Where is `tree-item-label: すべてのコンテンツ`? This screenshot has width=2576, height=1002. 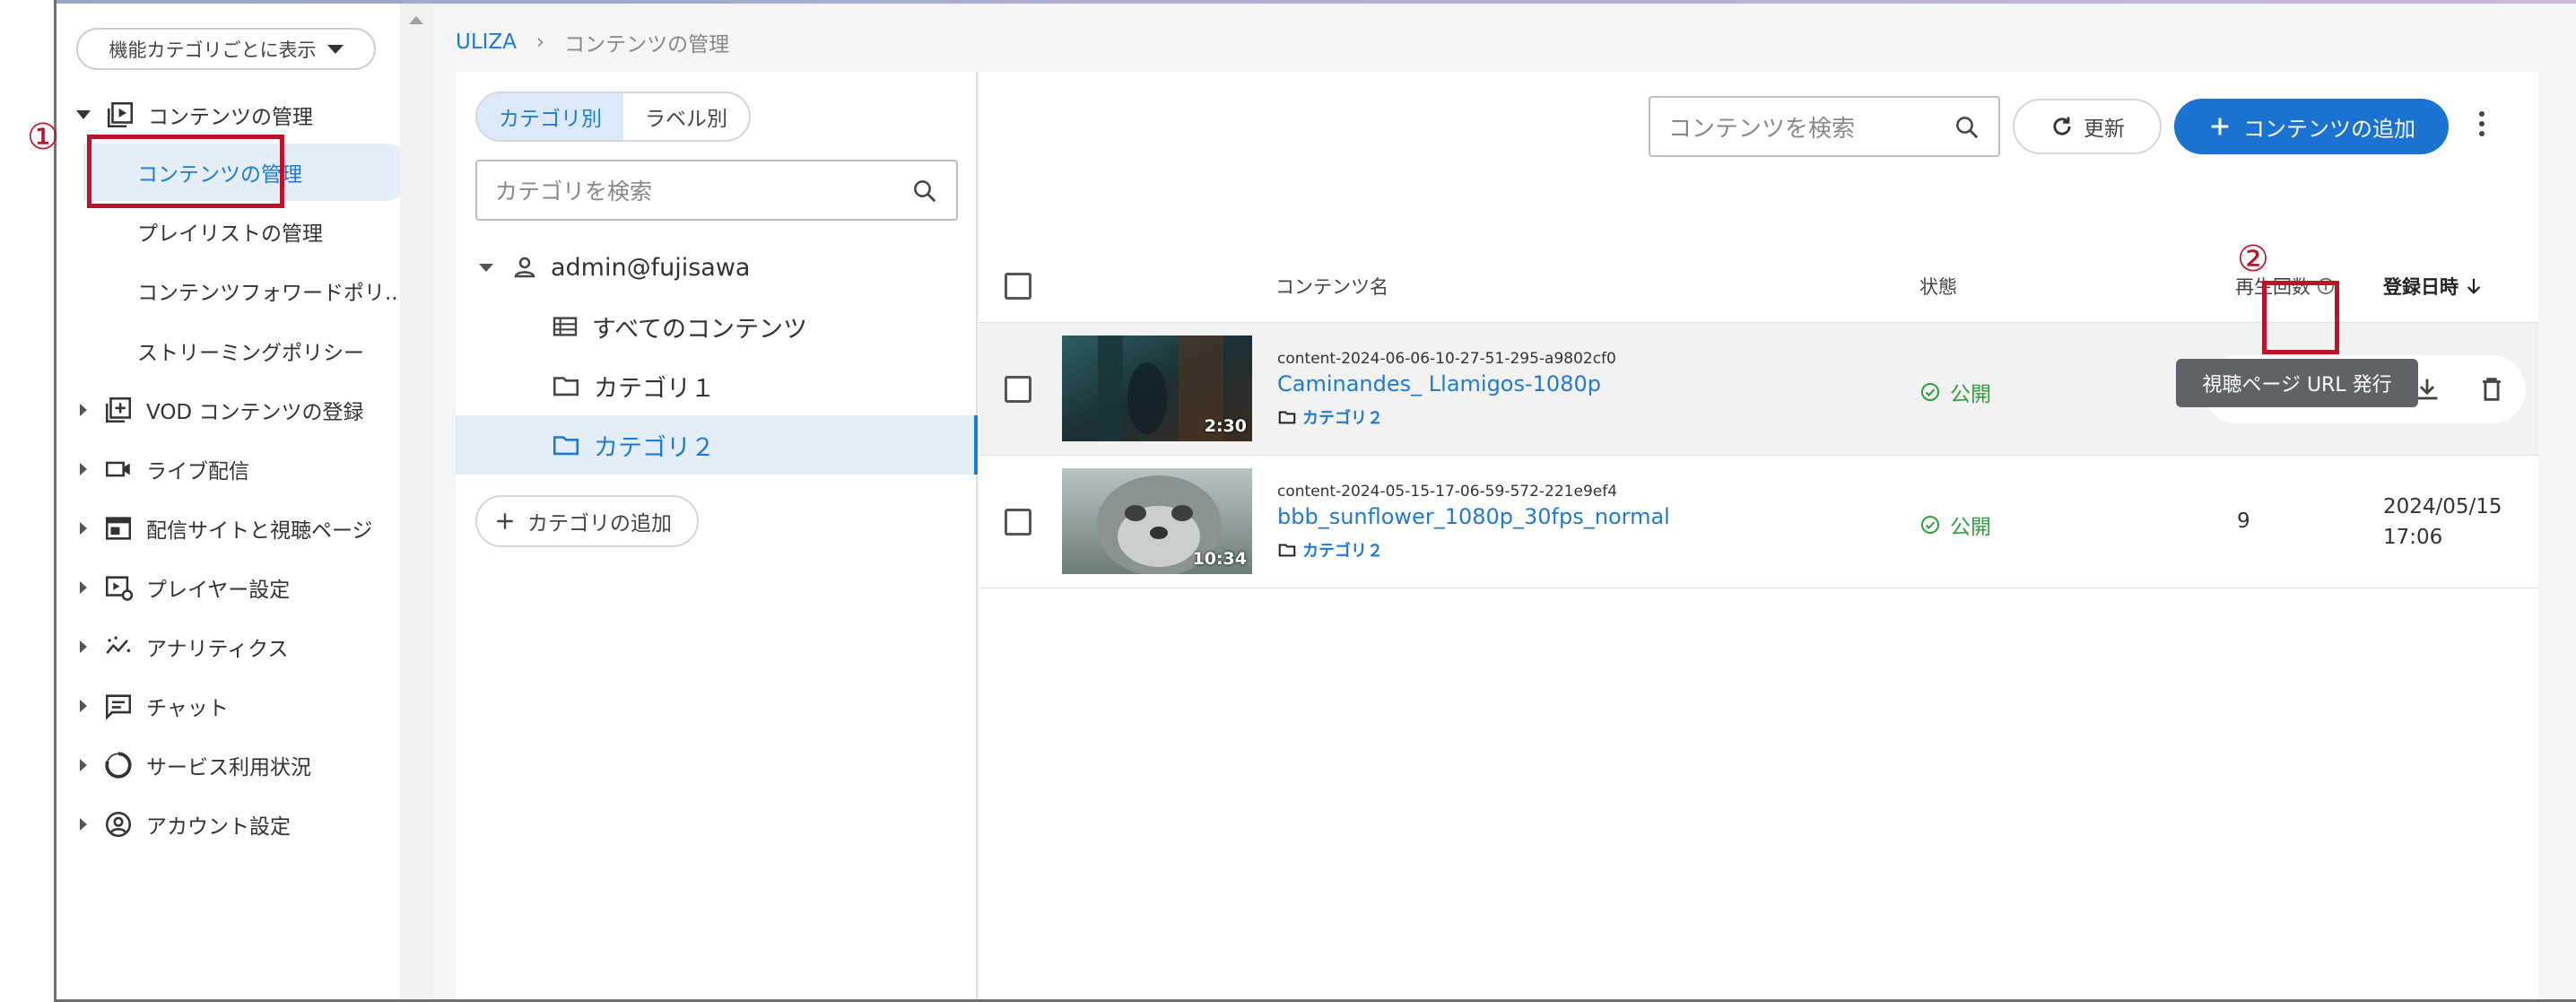 tree-item-label: すべてのコンテンツ is located at coordinates (700, 329).